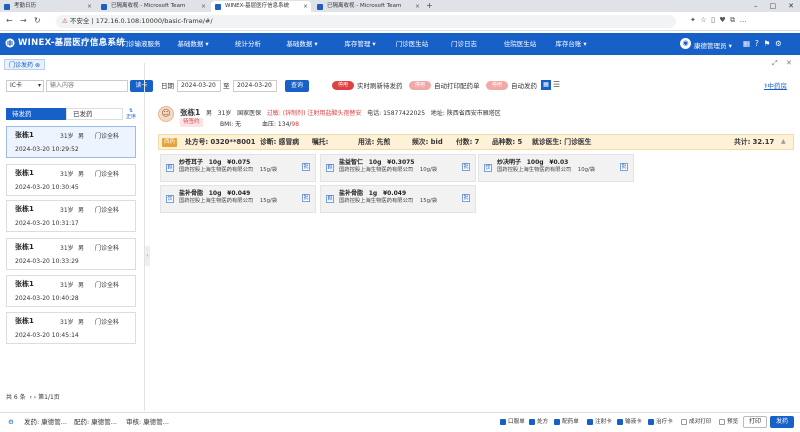 The width and height of the screenshot is (800, 432). What do you see at coordinates (557, 422) in the screenshot?
I see `checkbox-prep` at bounding box center [557, 422].